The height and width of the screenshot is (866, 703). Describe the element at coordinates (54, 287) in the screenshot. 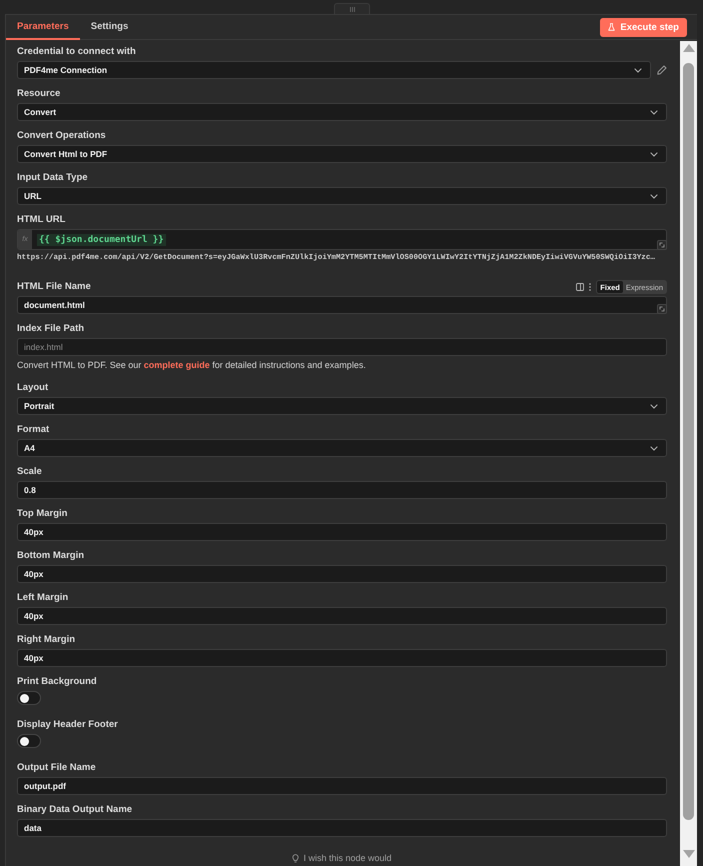

I see `field-label: HTML File Name` at that location.